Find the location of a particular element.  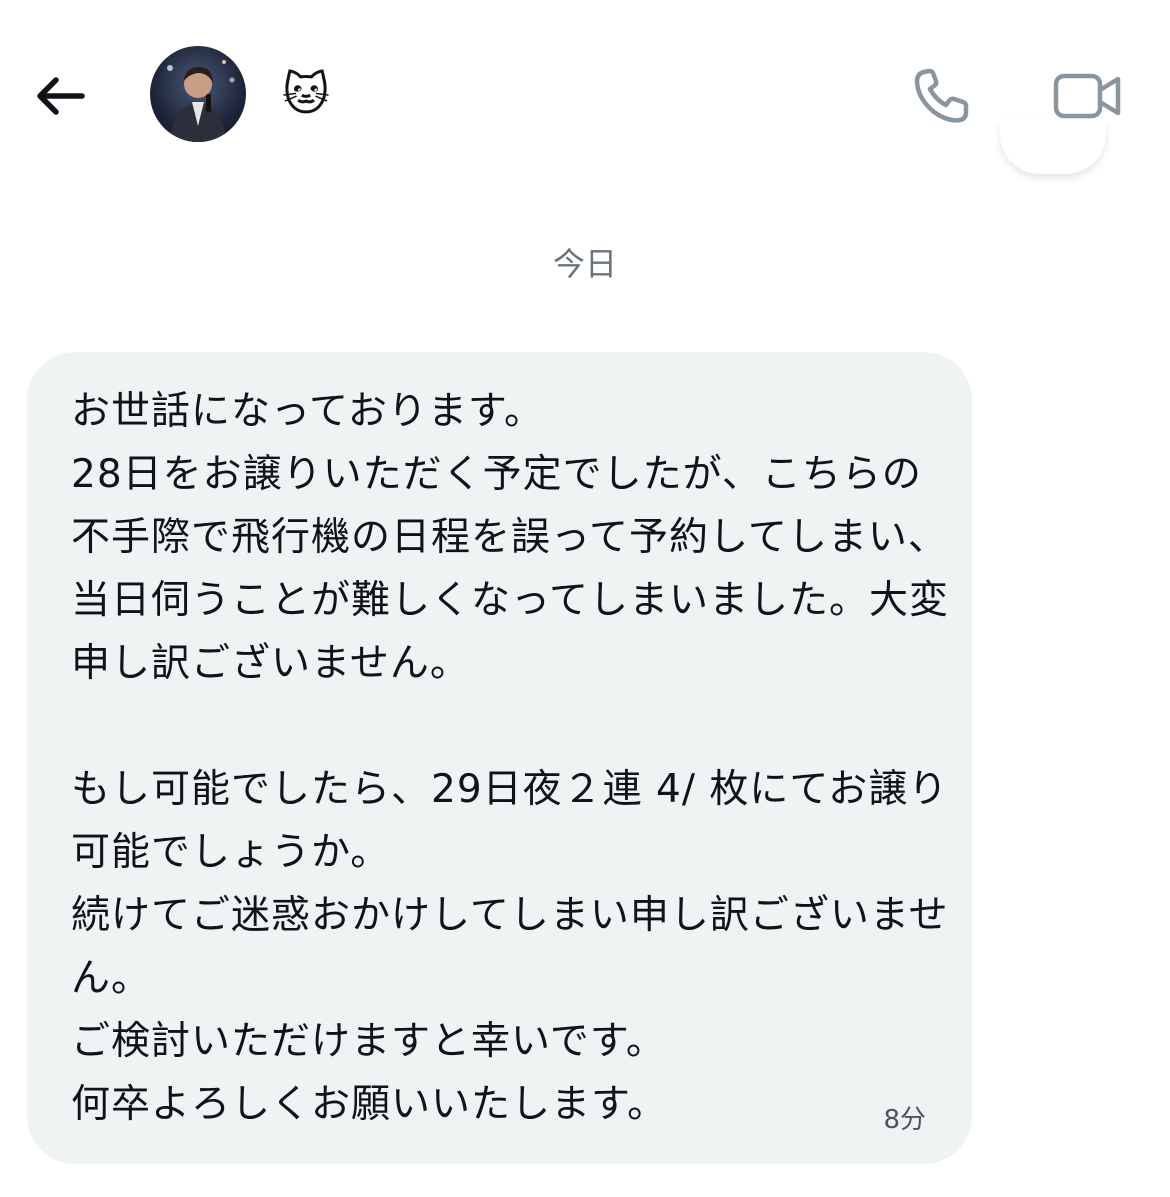

message-timestamp: 8分 is located at coordinates (904, 1120).